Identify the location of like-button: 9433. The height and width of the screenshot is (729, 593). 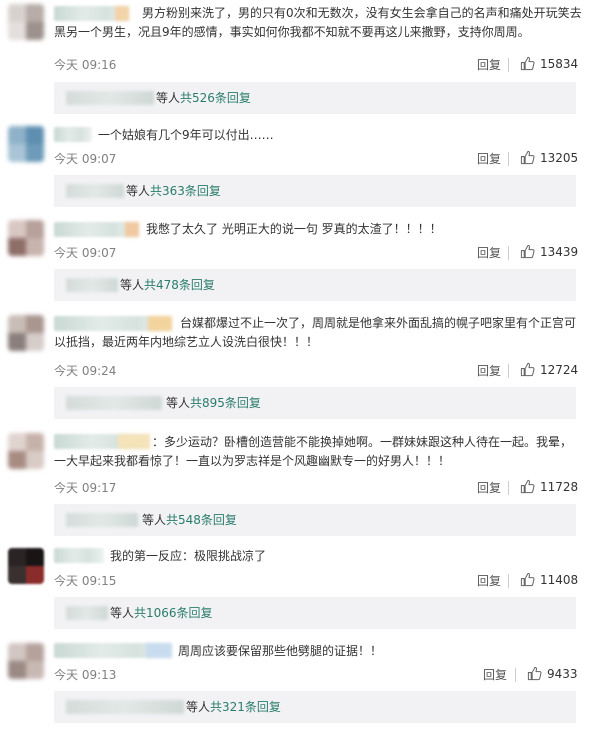
(552, 673).